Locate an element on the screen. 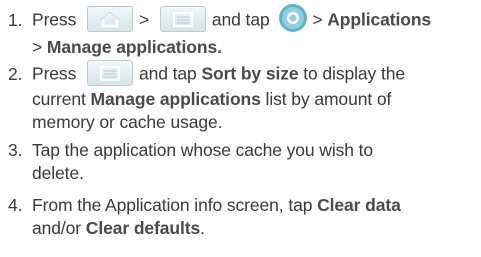 Image resolution: width=481 pixels, height=257 pixels. step-text: and/or is located at coordinates (57, 228).